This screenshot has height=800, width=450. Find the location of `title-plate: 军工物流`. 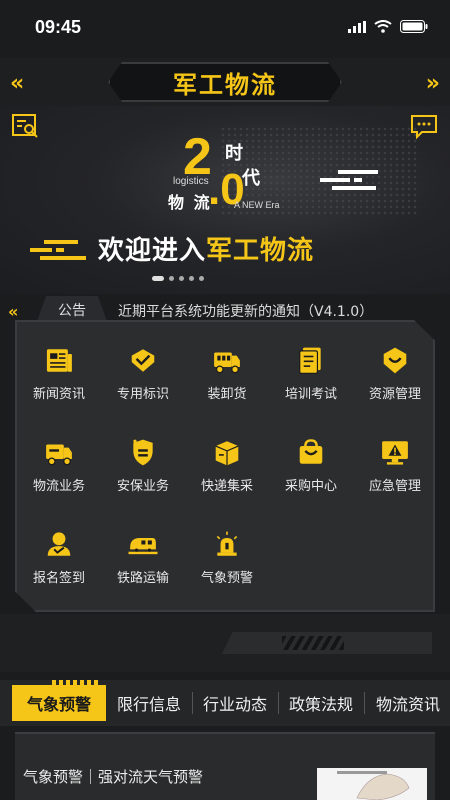

title-plate: 军工物流 is located at coordinates (225, 82).